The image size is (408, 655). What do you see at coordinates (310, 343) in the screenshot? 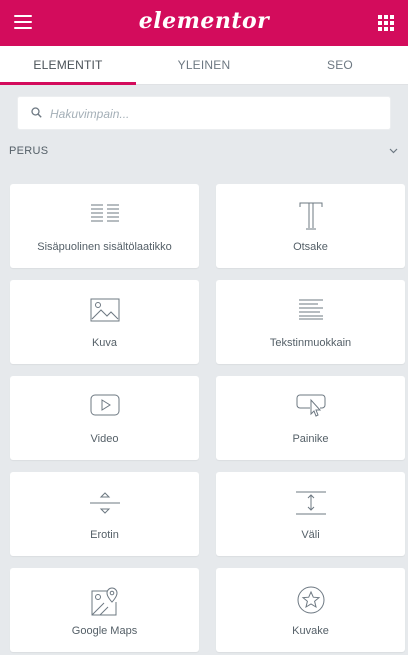
I see `widget-label: Tekstinmuokkain` at bounding box center [310, 343].